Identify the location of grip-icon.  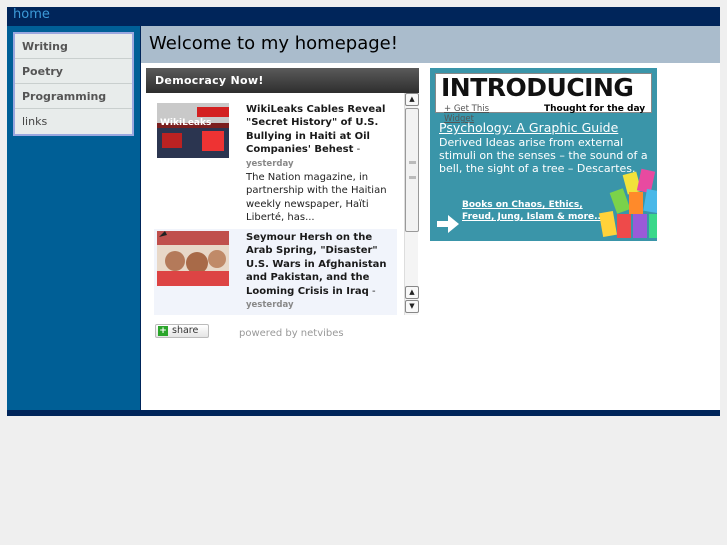
(412, 170).